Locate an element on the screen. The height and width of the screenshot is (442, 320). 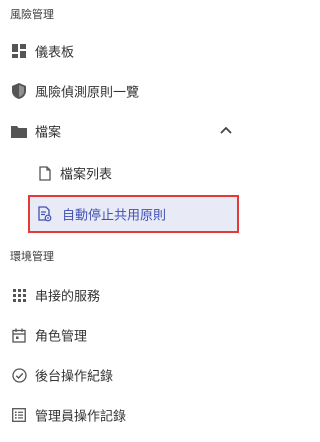
file-icon is located at coordinates (45, 173).